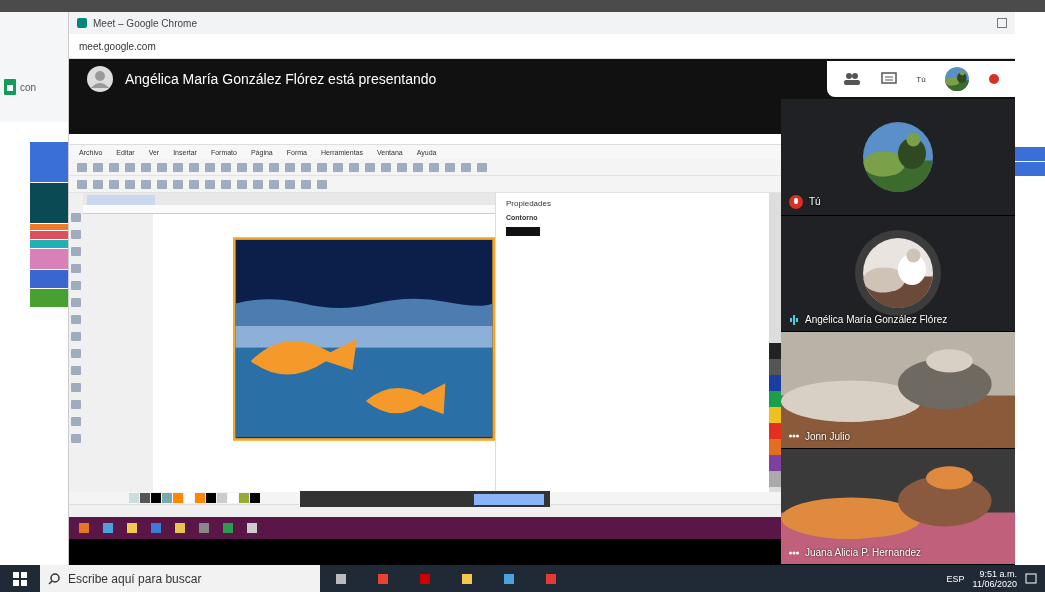 The width and height of the screenshot is (1045, 592). Describe the element at coordinates (863, 552) in the screenshot. I see `participant-name: Juana Alicia P. Hernandez` at that location.